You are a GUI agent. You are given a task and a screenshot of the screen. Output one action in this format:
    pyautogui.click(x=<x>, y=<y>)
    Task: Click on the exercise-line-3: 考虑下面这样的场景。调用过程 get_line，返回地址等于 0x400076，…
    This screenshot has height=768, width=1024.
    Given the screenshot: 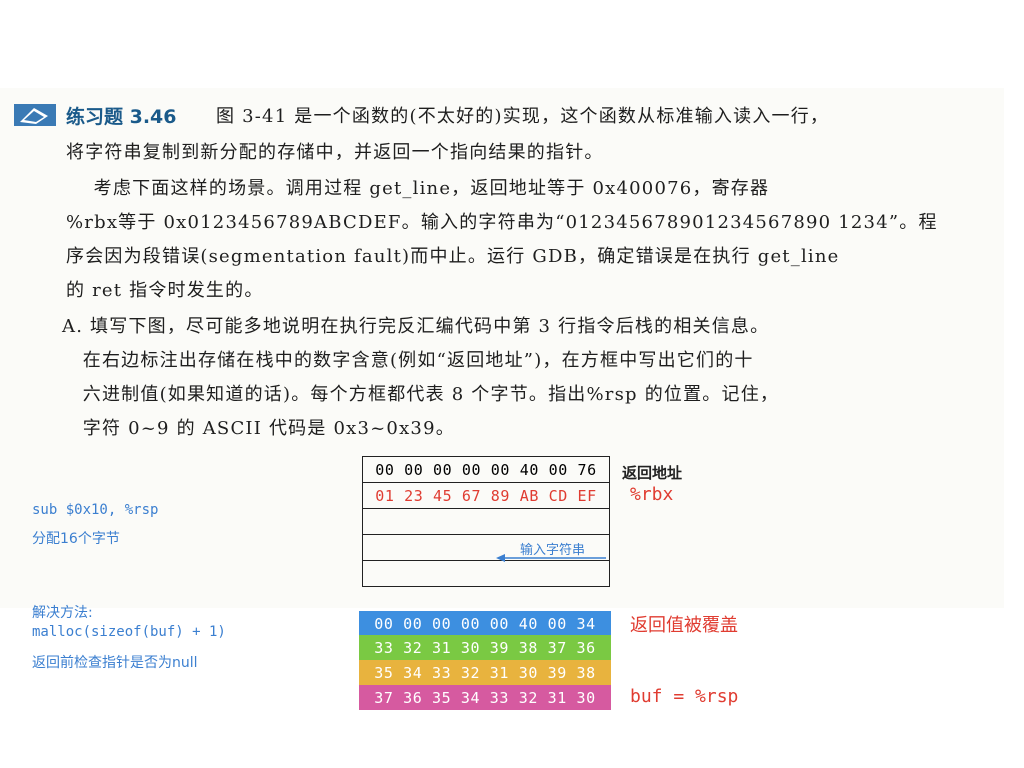 What is the action you would take?
    pyautogui.click(x=418, y=188)
    